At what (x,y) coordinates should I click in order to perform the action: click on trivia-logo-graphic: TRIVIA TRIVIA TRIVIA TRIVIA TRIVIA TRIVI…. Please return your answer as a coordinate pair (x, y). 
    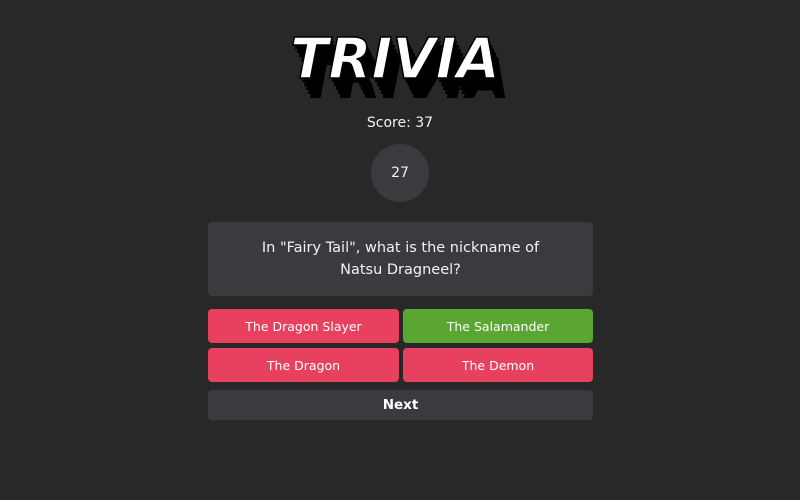
    Looking at the image, I should click on (399, 64).